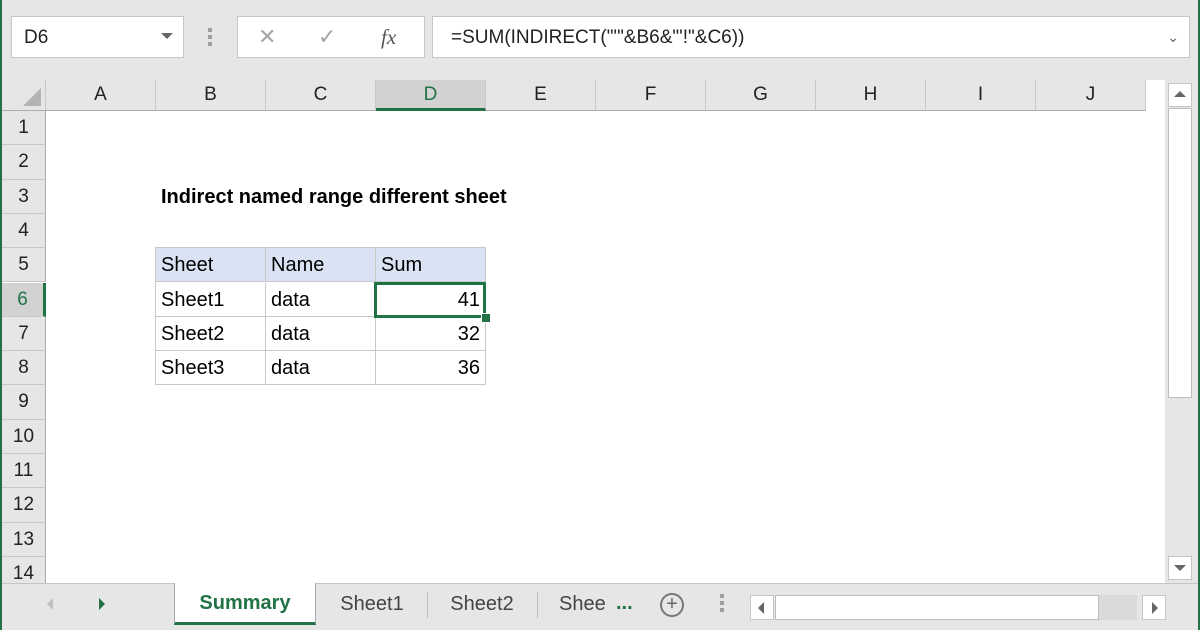 The image size is (1200, 630). Describe the element at coordinates (24, 402) in the screenshot. I see `row-header-9: 9` at that location.